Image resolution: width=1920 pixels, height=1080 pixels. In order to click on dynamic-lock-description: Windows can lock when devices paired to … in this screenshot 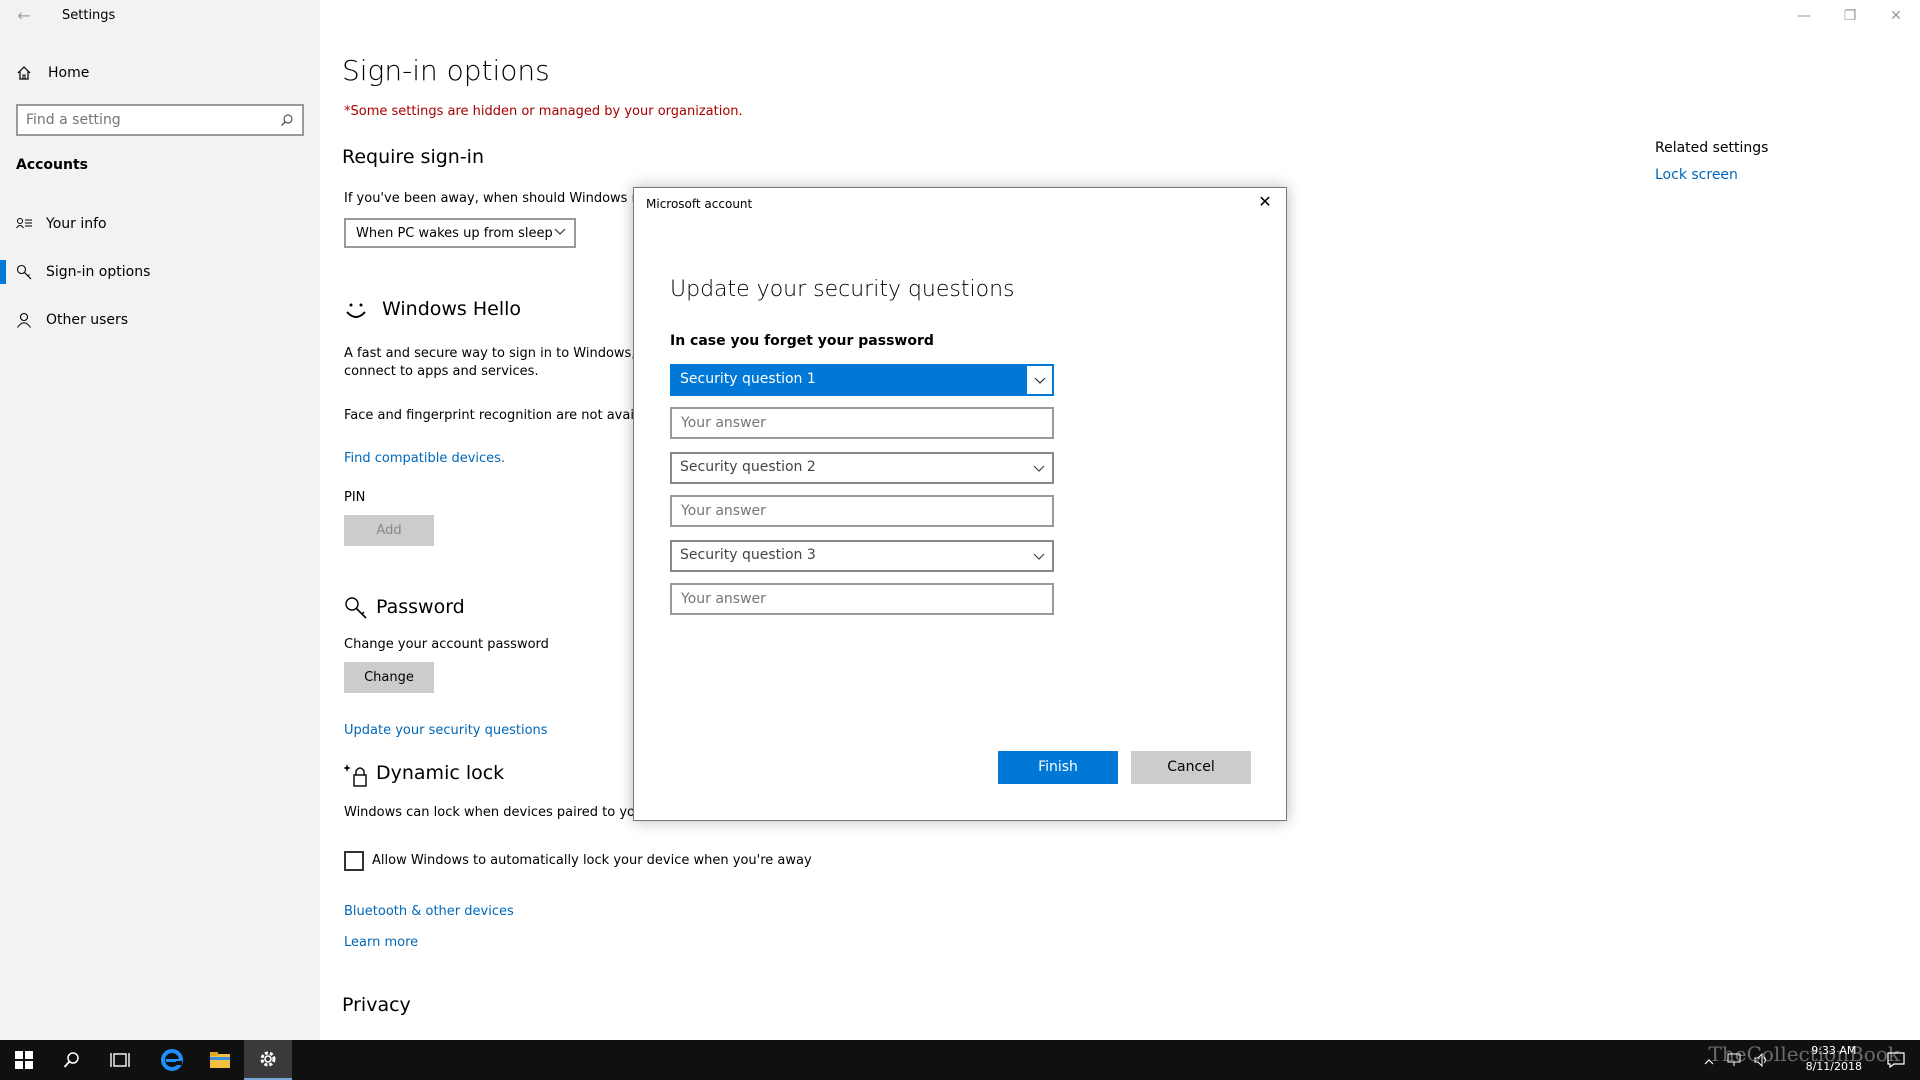, I will do `click(496, 812)`.